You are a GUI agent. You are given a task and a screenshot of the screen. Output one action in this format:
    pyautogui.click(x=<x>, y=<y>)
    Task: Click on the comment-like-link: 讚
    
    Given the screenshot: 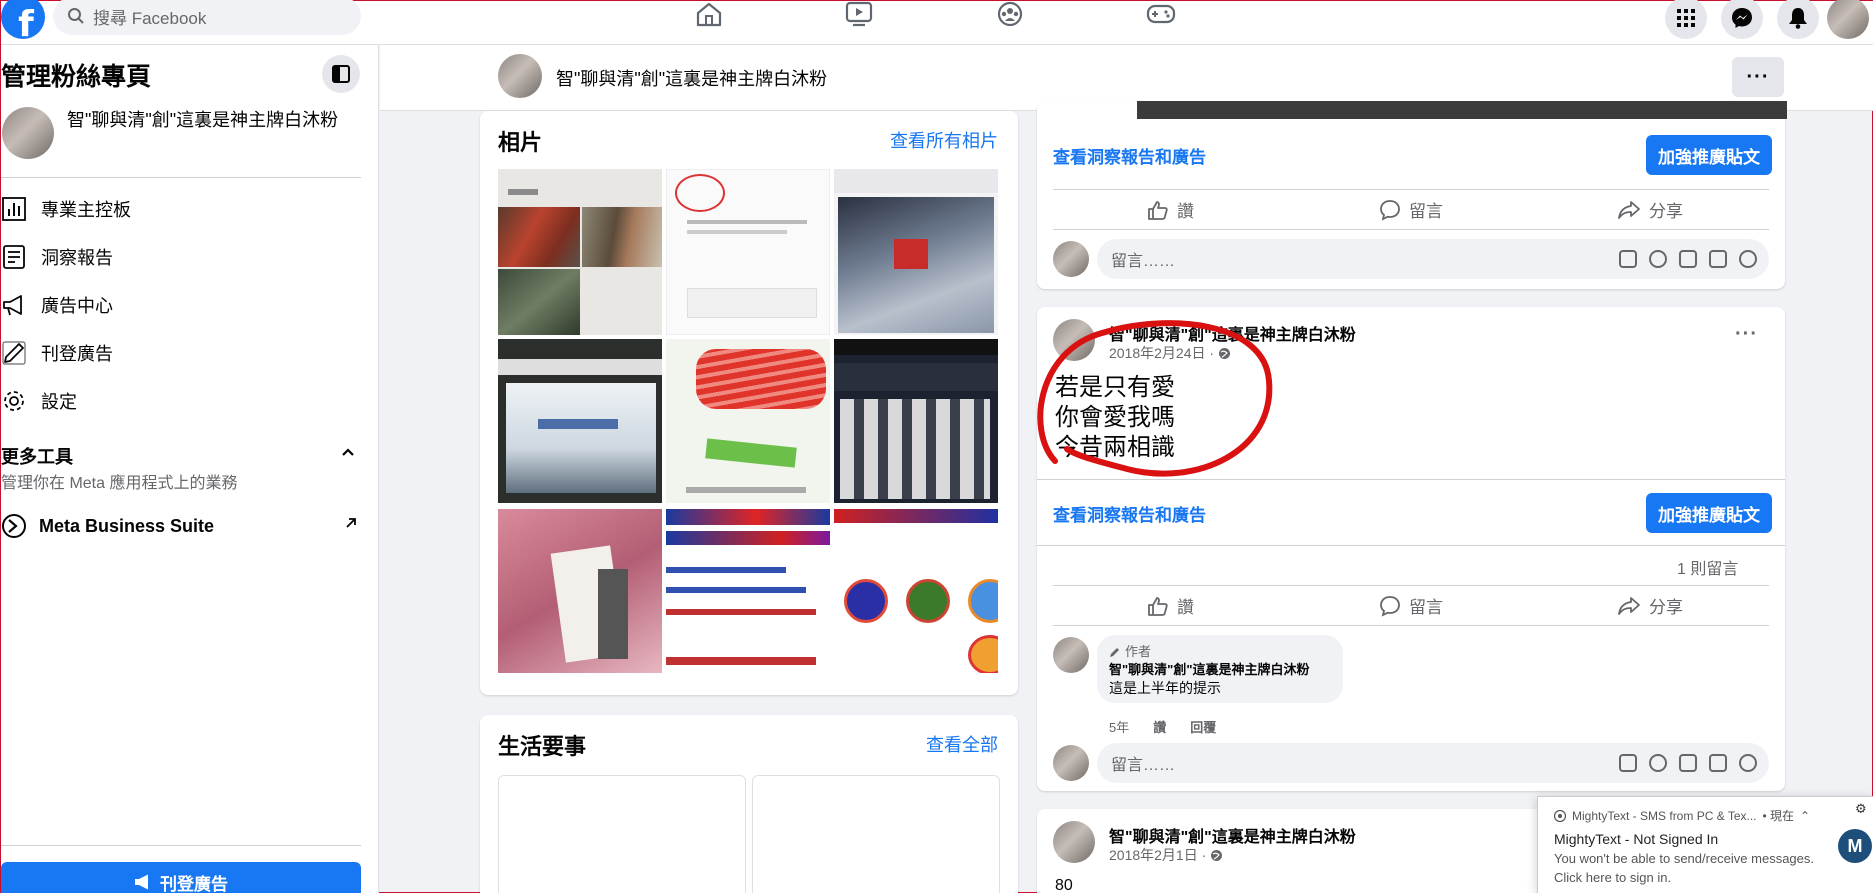 What is the action you would take?
    pyautogui.click(x=1159, y=726)
    